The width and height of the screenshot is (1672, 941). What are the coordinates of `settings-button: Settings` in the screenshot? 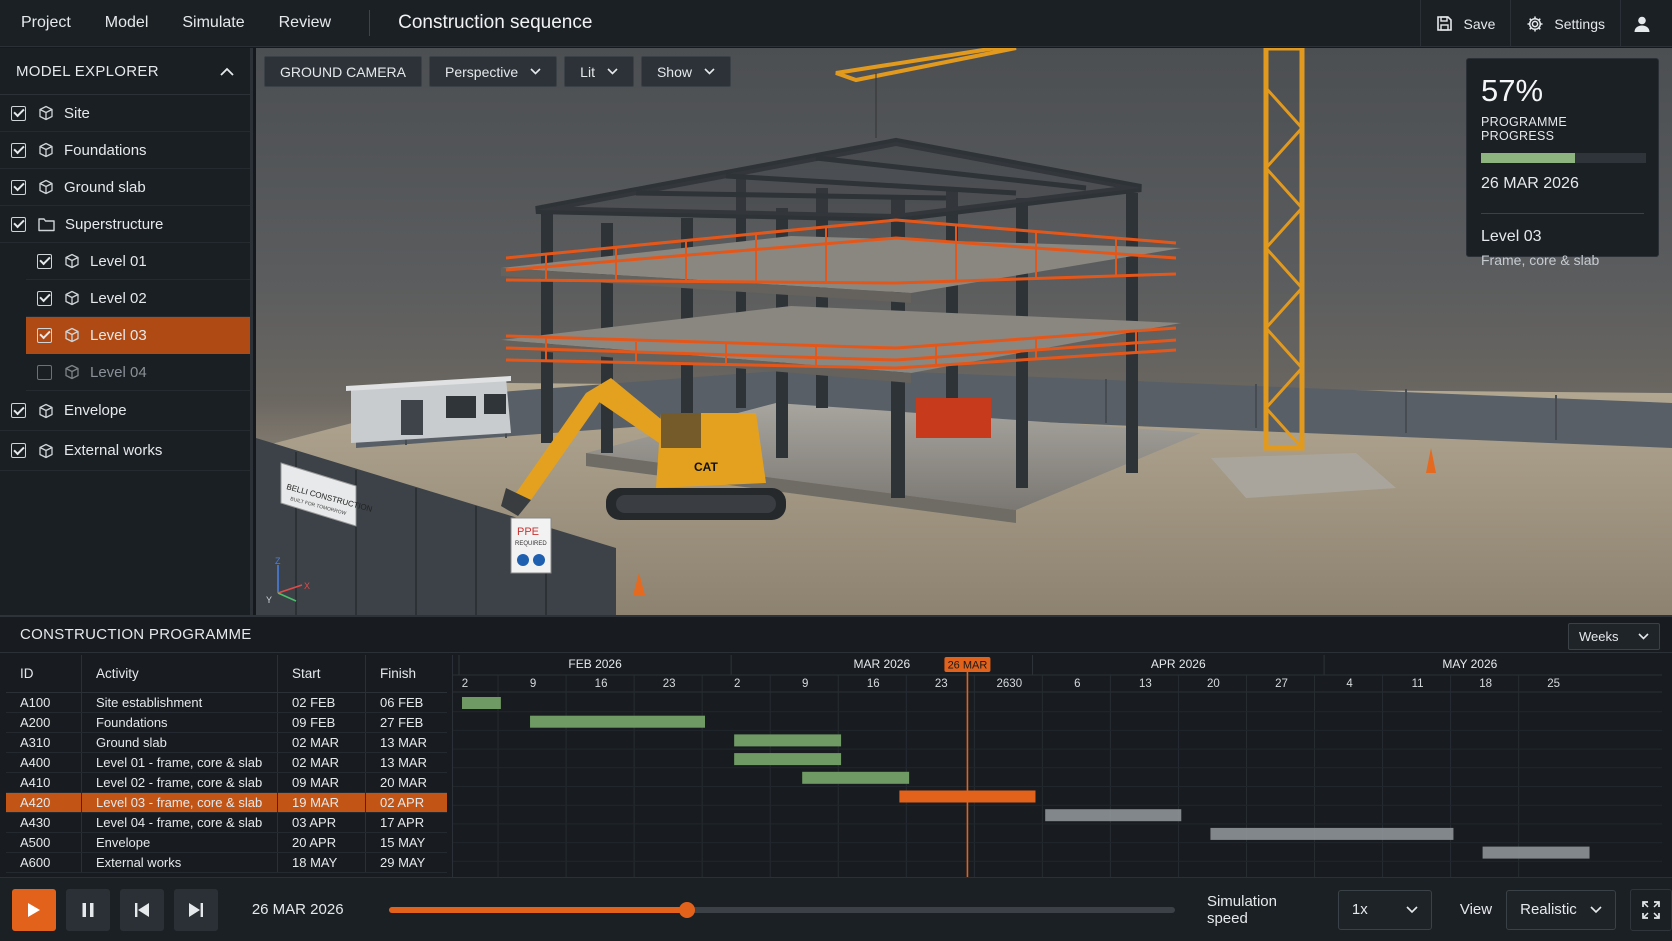 It's located at (1565, 23).